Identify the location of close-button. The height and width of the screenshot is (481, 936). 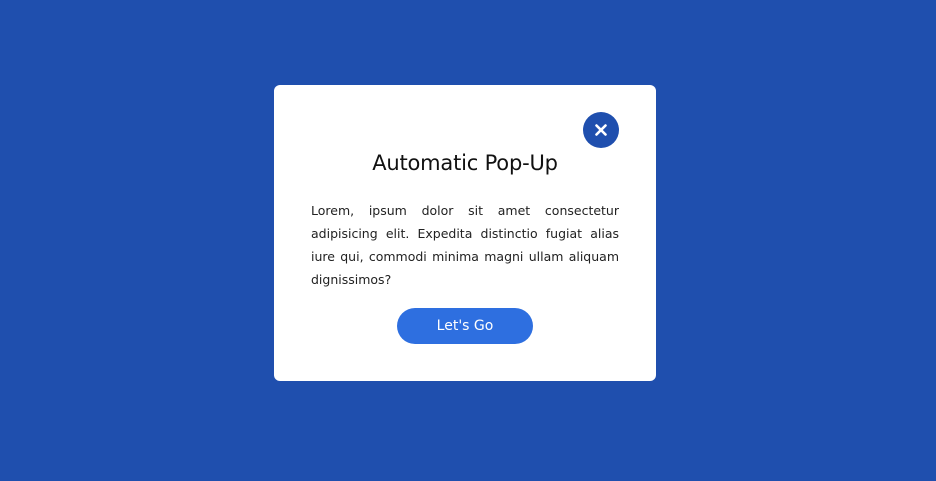
(601, 130).